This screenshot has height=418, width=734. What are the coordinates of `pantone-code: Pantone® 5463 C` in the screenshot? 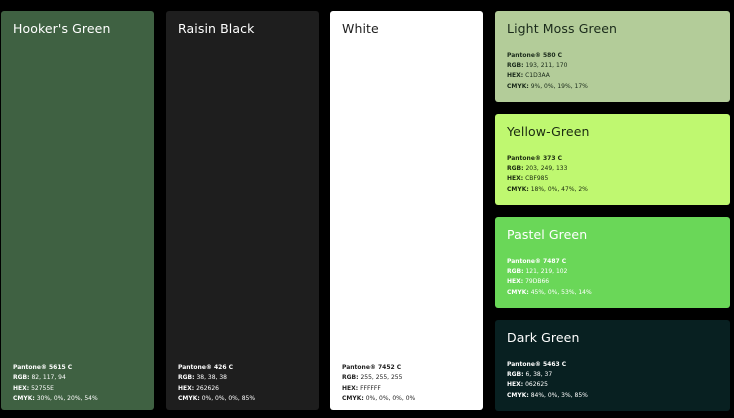 It's located at (537, 364).